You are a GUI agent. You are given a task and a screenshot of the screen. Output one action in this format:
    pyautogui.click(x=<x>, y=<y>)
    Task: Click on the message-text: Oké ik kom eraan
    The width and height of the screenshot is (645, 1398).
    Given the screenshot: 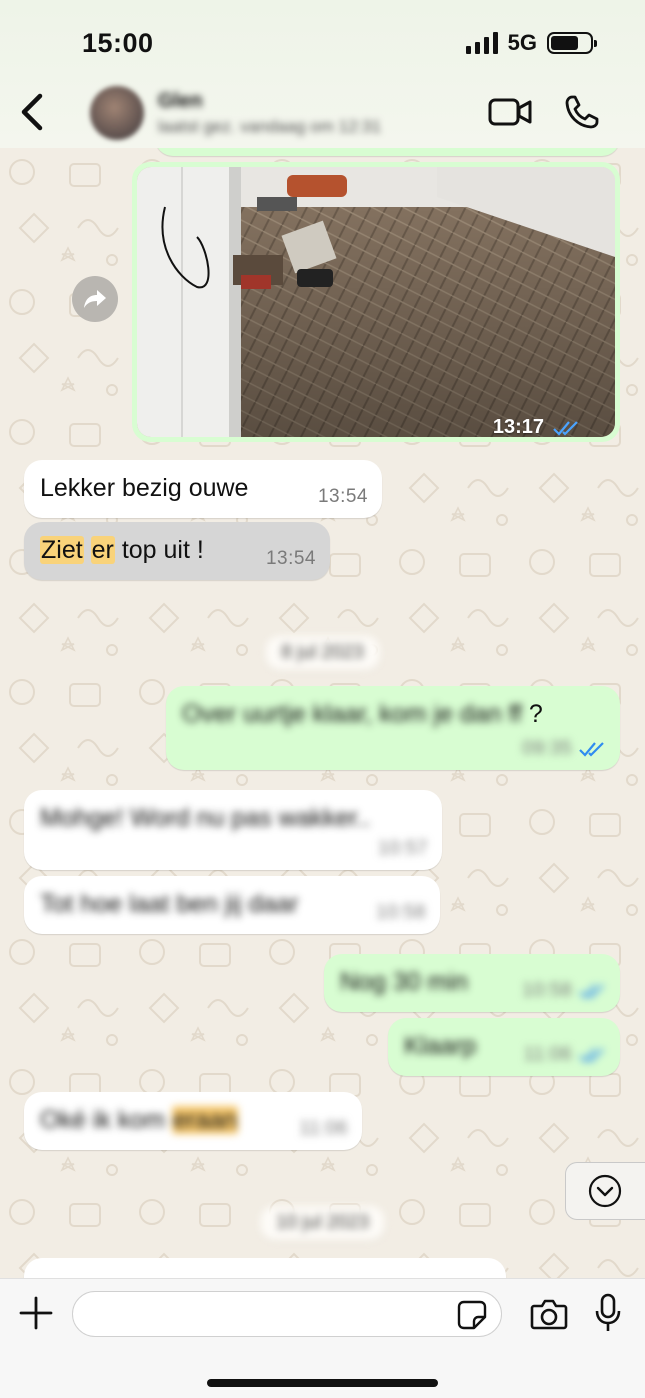 What is the action you would take?
    pyautogui.click(x=139, y=1120)
    